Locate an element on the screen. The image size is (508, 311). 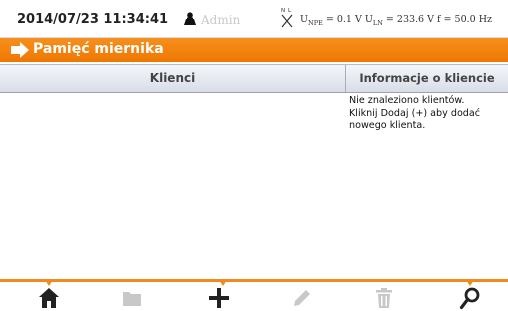
page-title: Pamięć miernika is located at coordinates (98, 49).